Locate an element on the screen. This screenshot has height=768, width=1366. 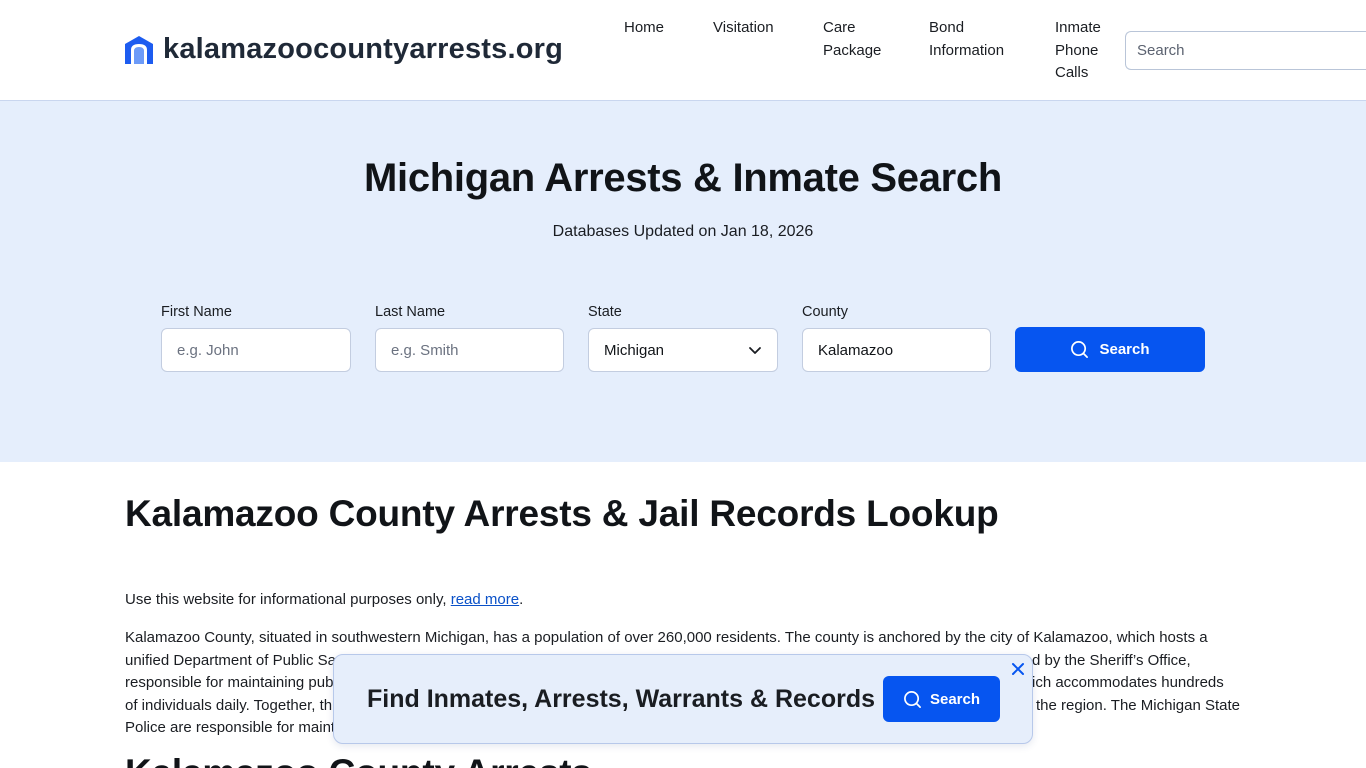
chevron-down-icon is located at coordinates (755, 350).